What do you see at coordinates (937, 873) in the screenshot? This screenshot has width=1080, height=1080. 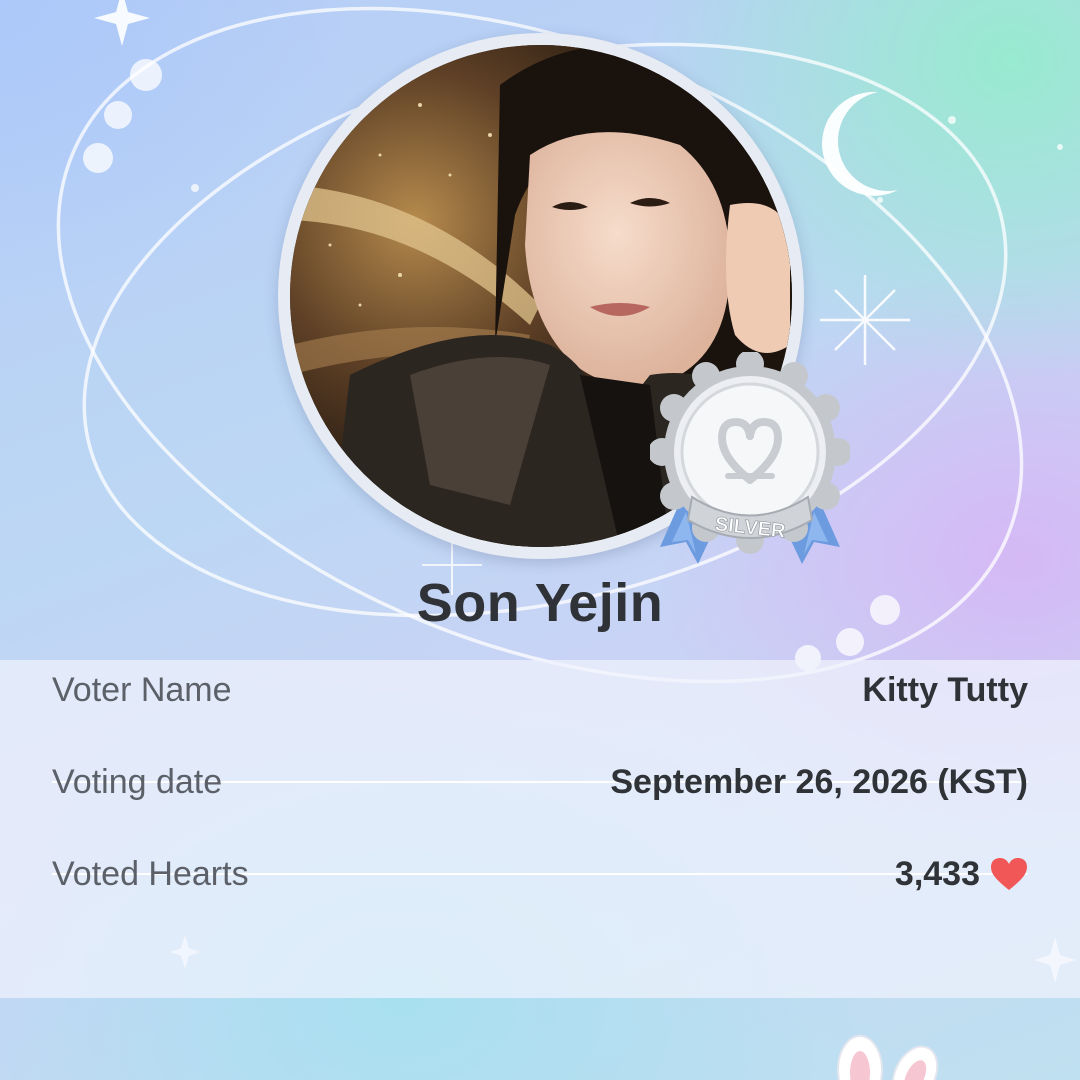 I see `voted-hearts-value: 3,433` at bounding box center [937, 873].